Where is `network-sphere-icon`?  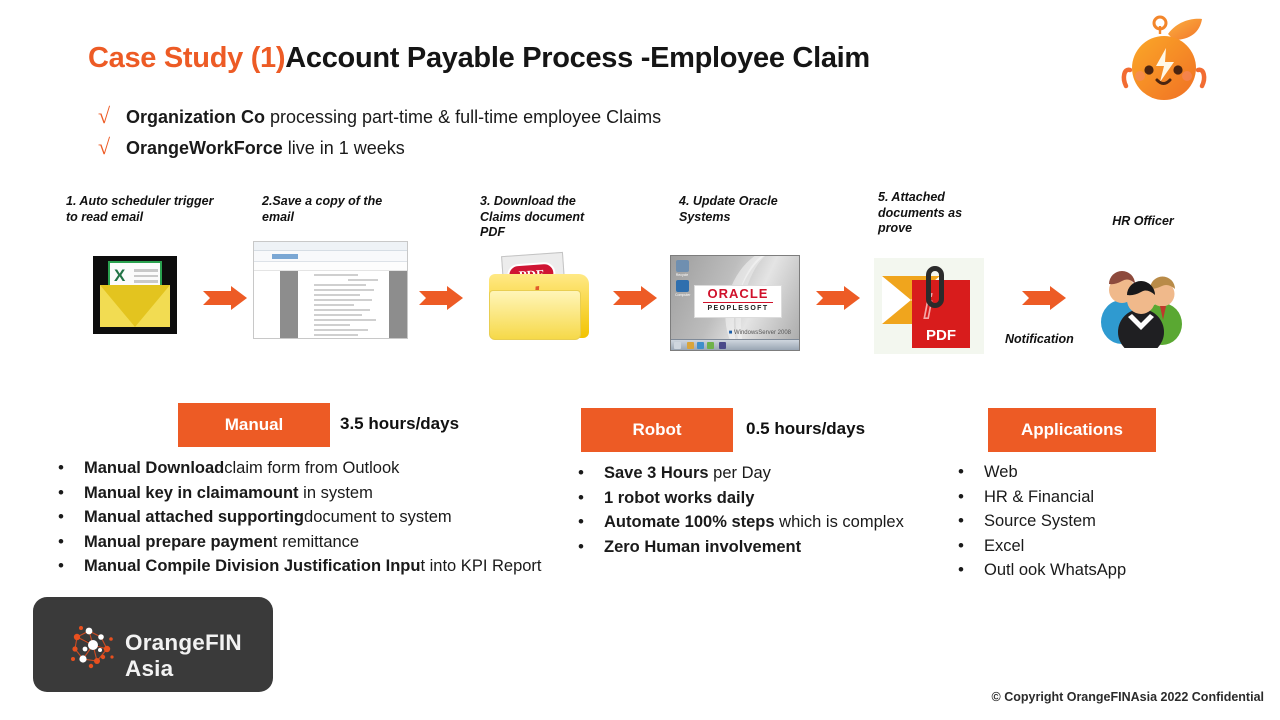
network-sphere-icon is located at coordinates (93, 645).